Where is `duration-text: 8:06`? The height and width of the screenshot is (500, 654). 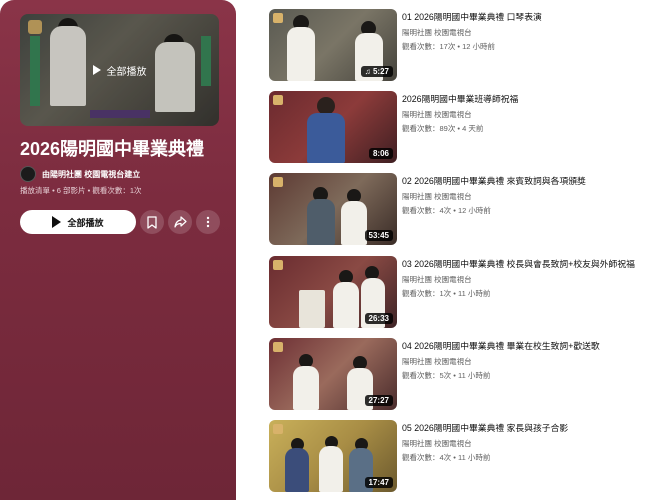 duration-text: 8:06 is located at coordinates (380, 153).